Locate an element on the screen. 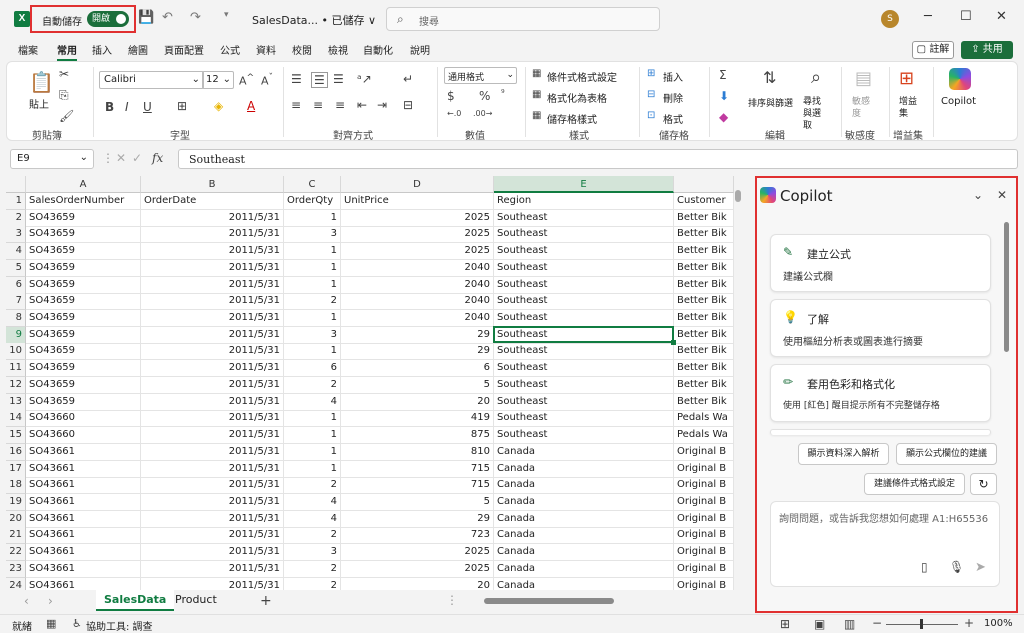  header-cell: Customer is located at coordinates (704, 201).